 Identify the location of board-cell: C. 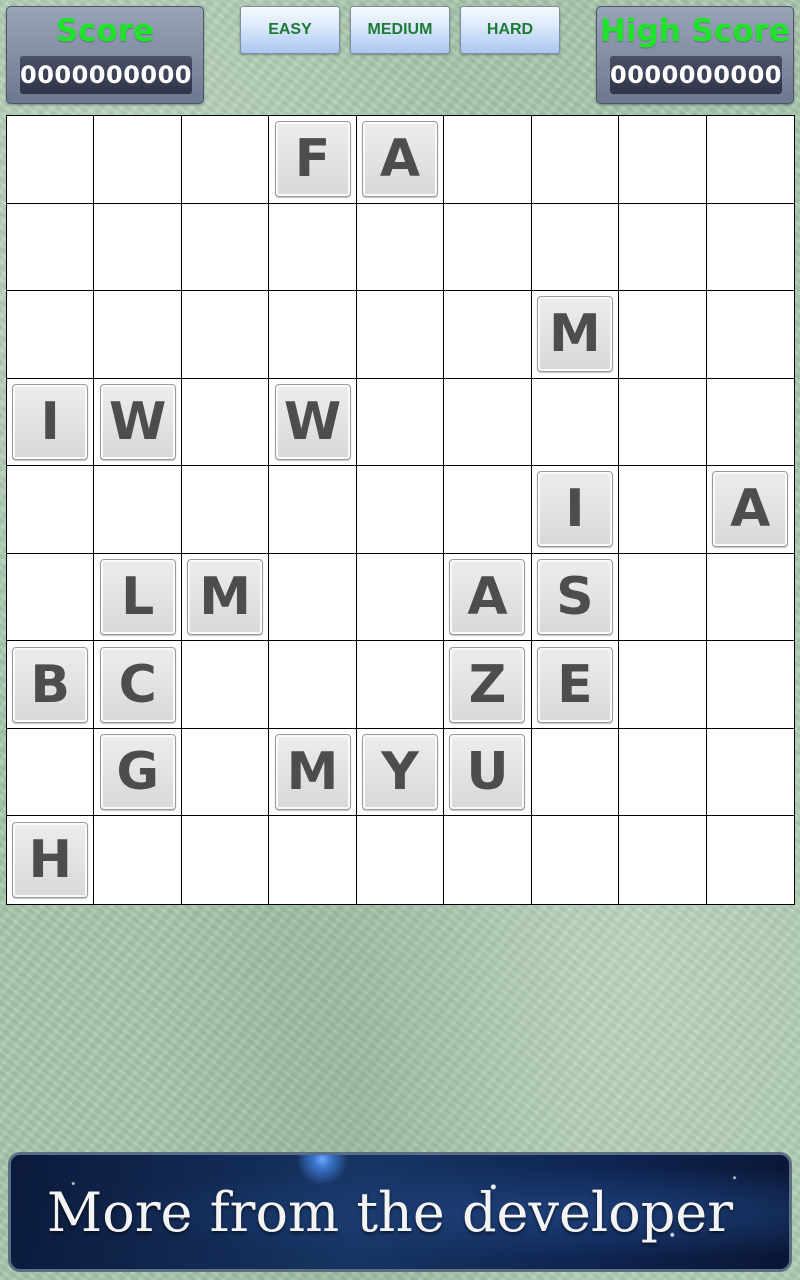
(138, 685).